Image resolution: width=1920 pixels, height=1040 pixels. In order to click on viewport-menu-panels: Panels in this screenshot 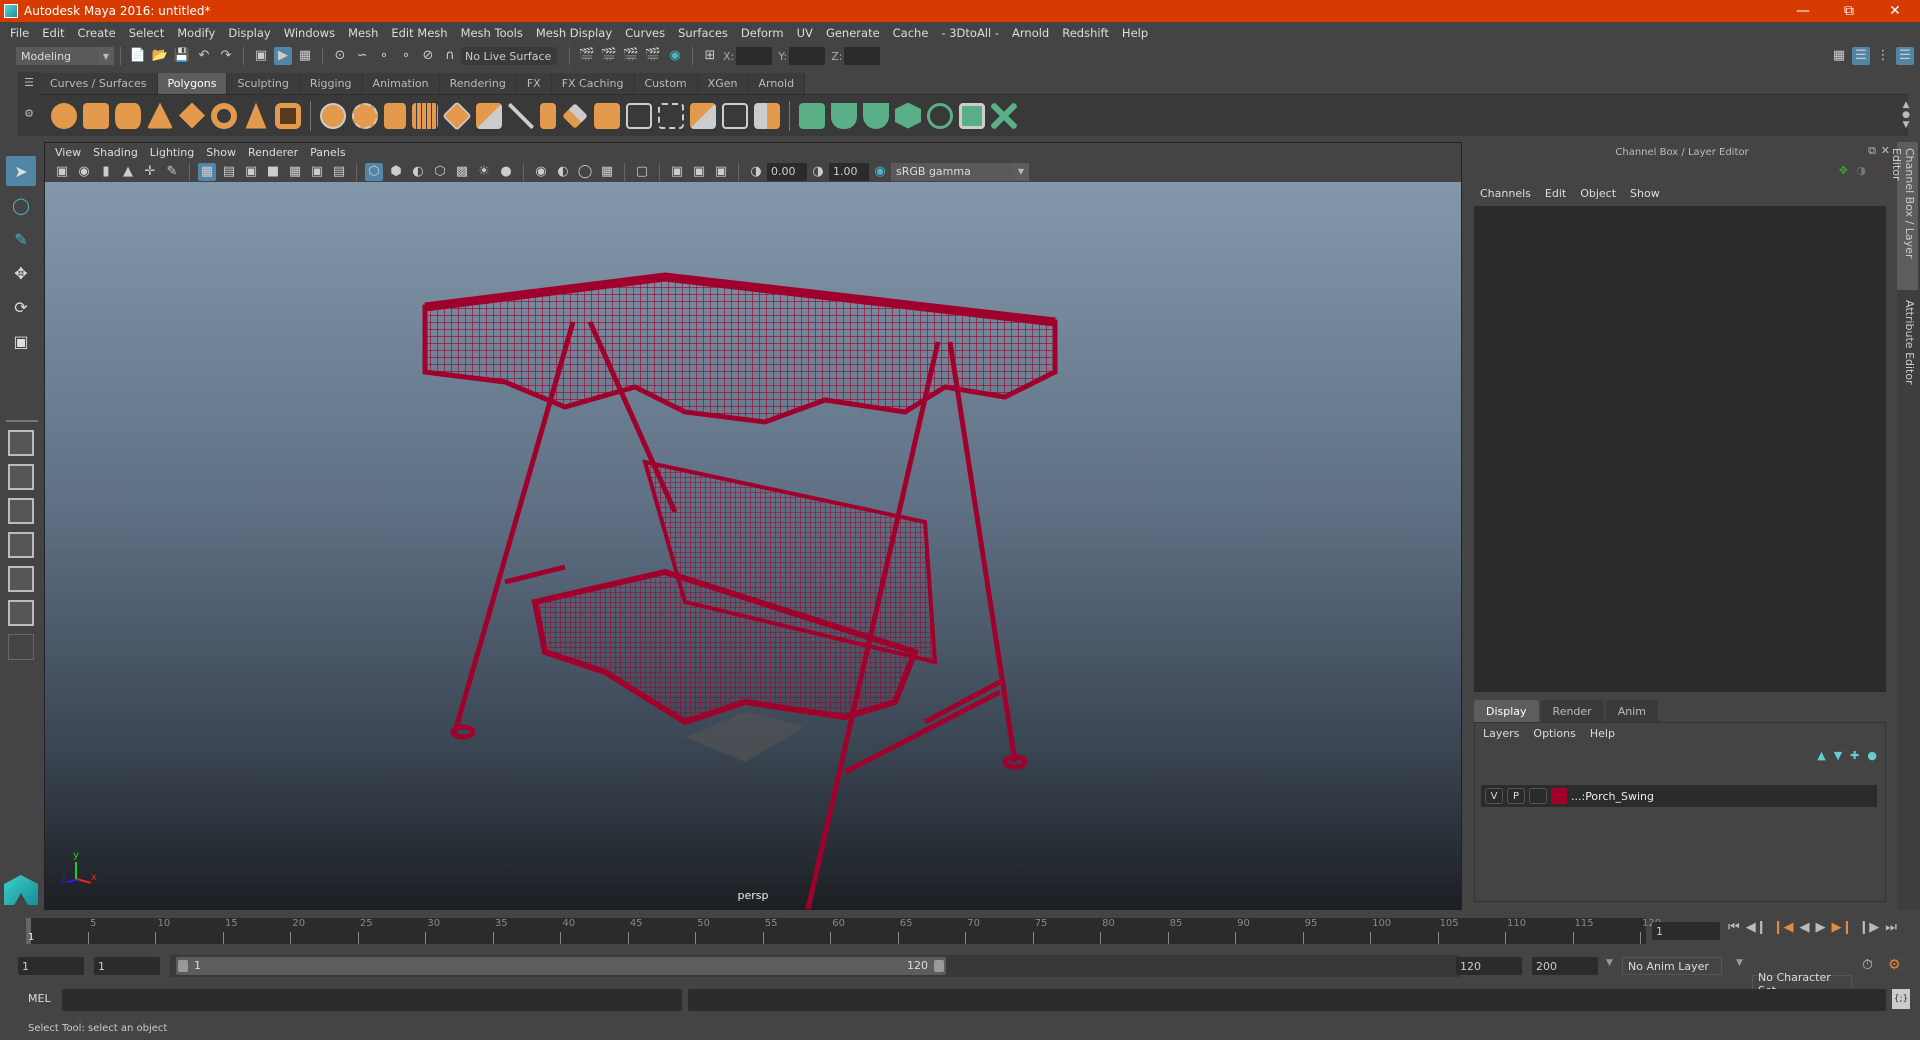, I will do `click(327, 152)`.